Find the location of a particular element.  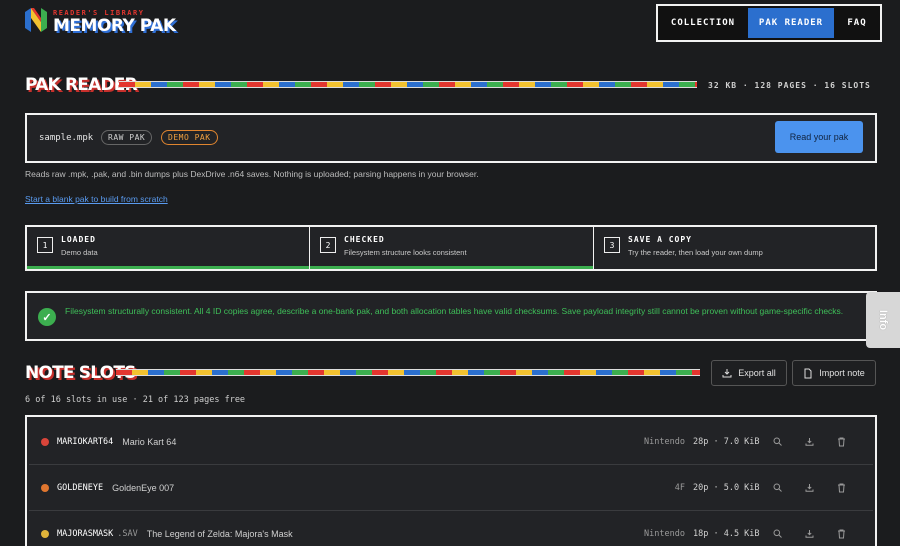

nav-pak-reader: PAK READER is located at coordinates (791, 23).